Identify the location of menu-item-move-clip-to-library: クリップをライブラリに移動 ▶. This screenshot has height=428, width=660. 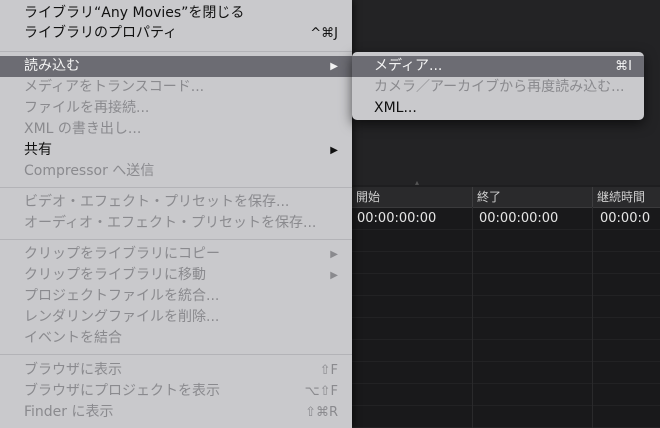
(176, 275).